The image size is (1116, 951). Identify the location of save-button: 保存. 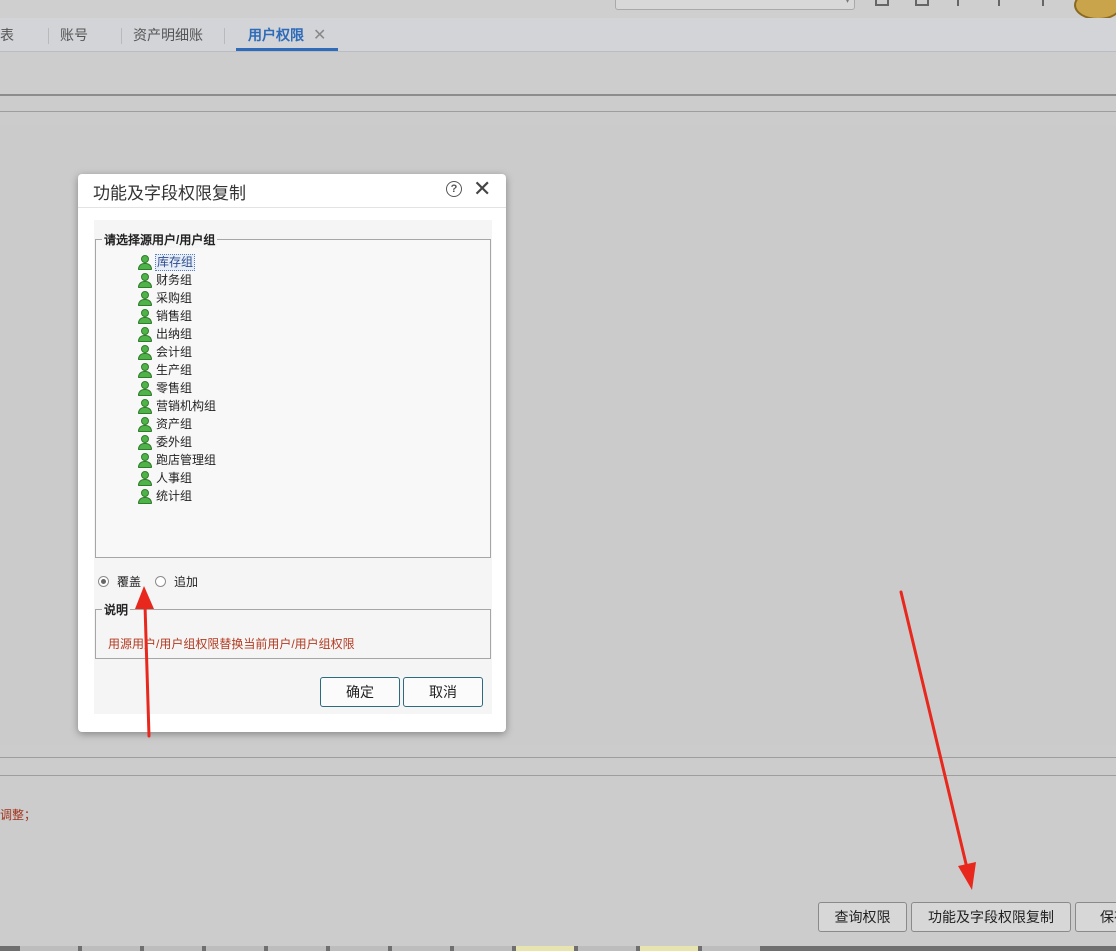
(1095, 917).